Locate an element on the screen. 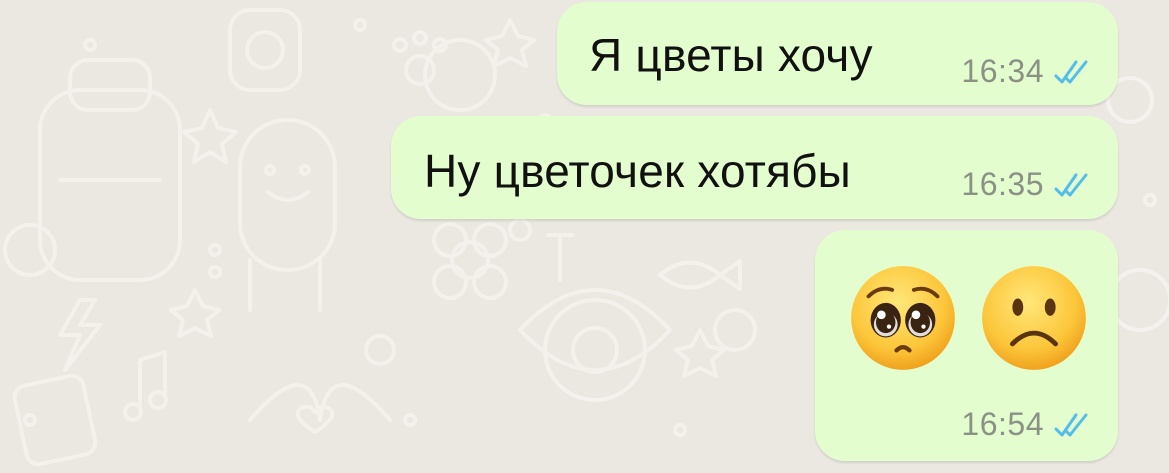 This screenshot has width=1169, height=473. message-bubble: Я цветы хочу 16:34 is located at coordinates (837, 53).